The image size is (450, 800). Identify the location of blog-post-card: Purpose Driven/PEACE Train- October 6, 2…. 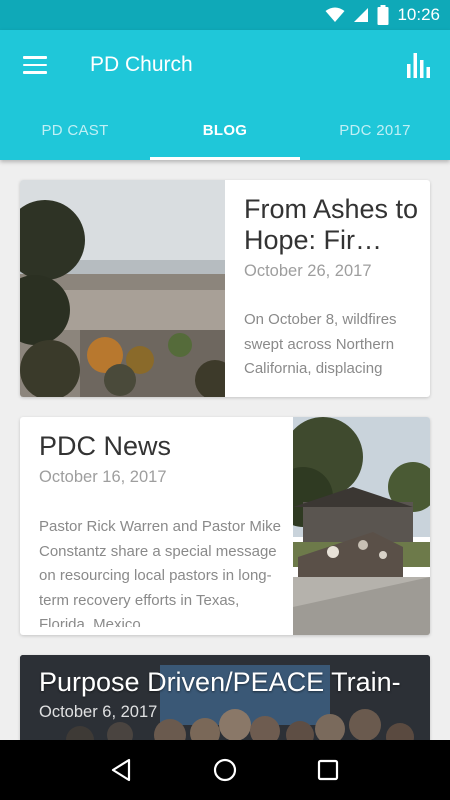
(225, 697).